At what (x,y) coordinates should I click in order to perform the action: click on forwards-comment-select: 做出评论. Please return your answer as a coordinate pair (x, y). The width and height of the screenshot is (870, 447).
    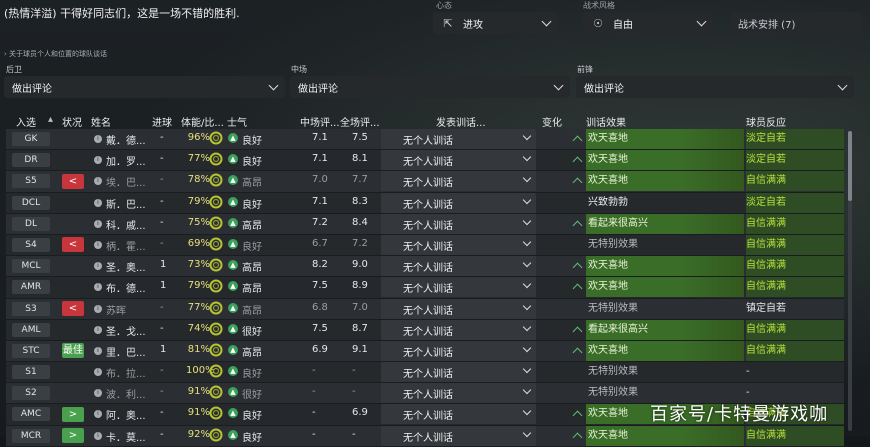
    Looking at the image, I should click on (715, 87).